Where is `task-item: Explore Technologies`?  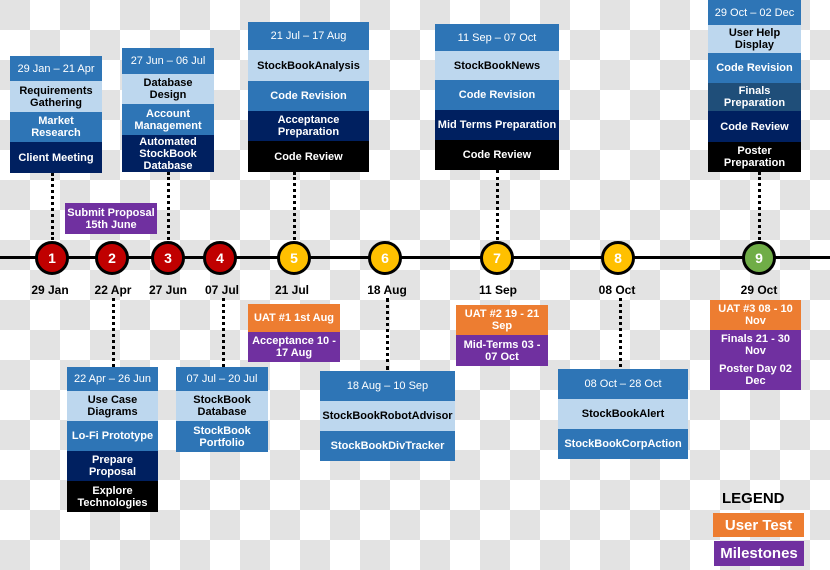 task-item: Explore Technologies is located at coordinates (112, 496).